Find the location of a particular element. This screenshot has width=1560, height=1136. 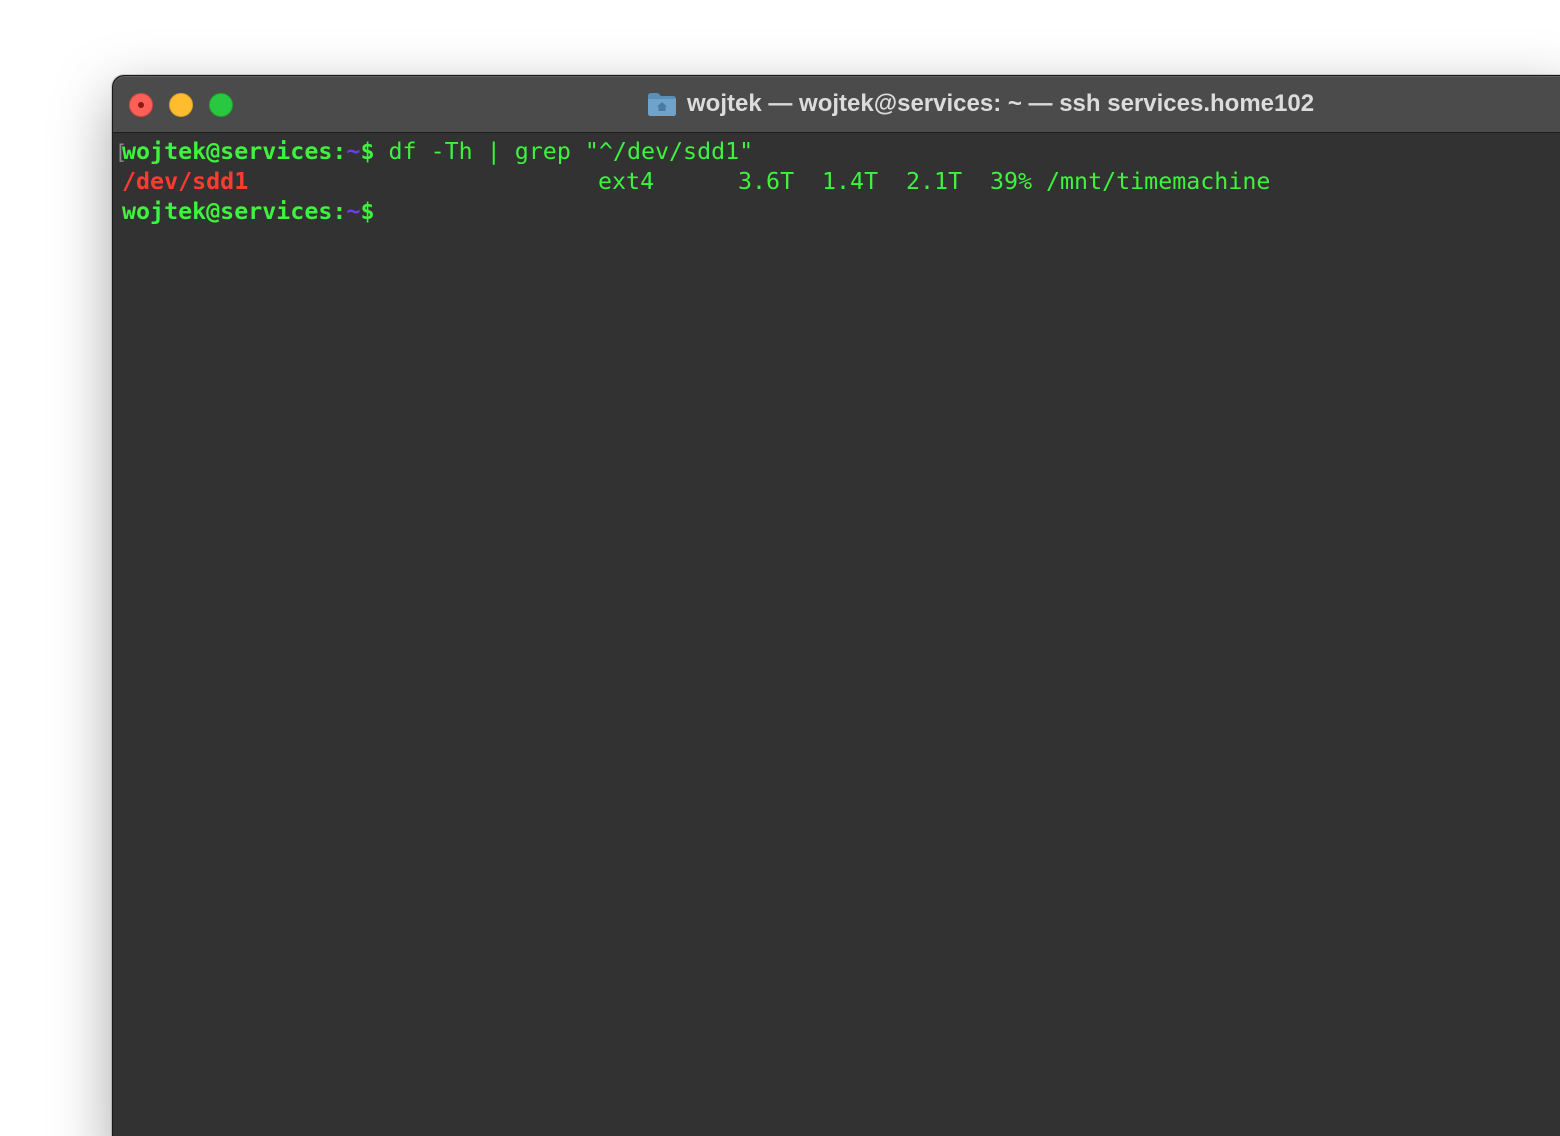

folder-home-icon is located at coordinates (662, 104).